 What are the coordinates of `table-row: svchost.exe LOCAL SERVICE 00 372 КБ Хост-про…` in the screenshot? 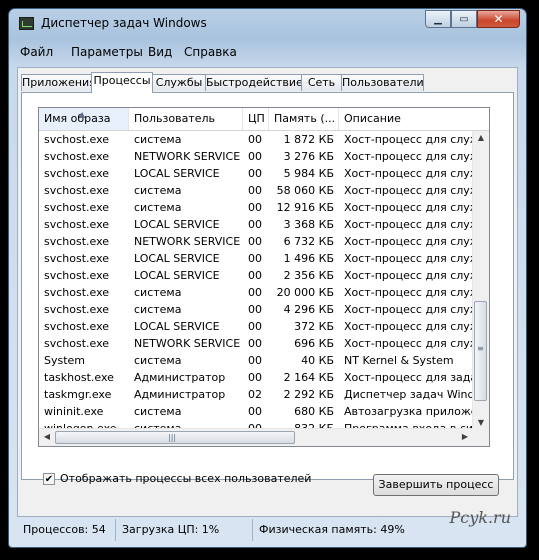 It's located at (256, 326).